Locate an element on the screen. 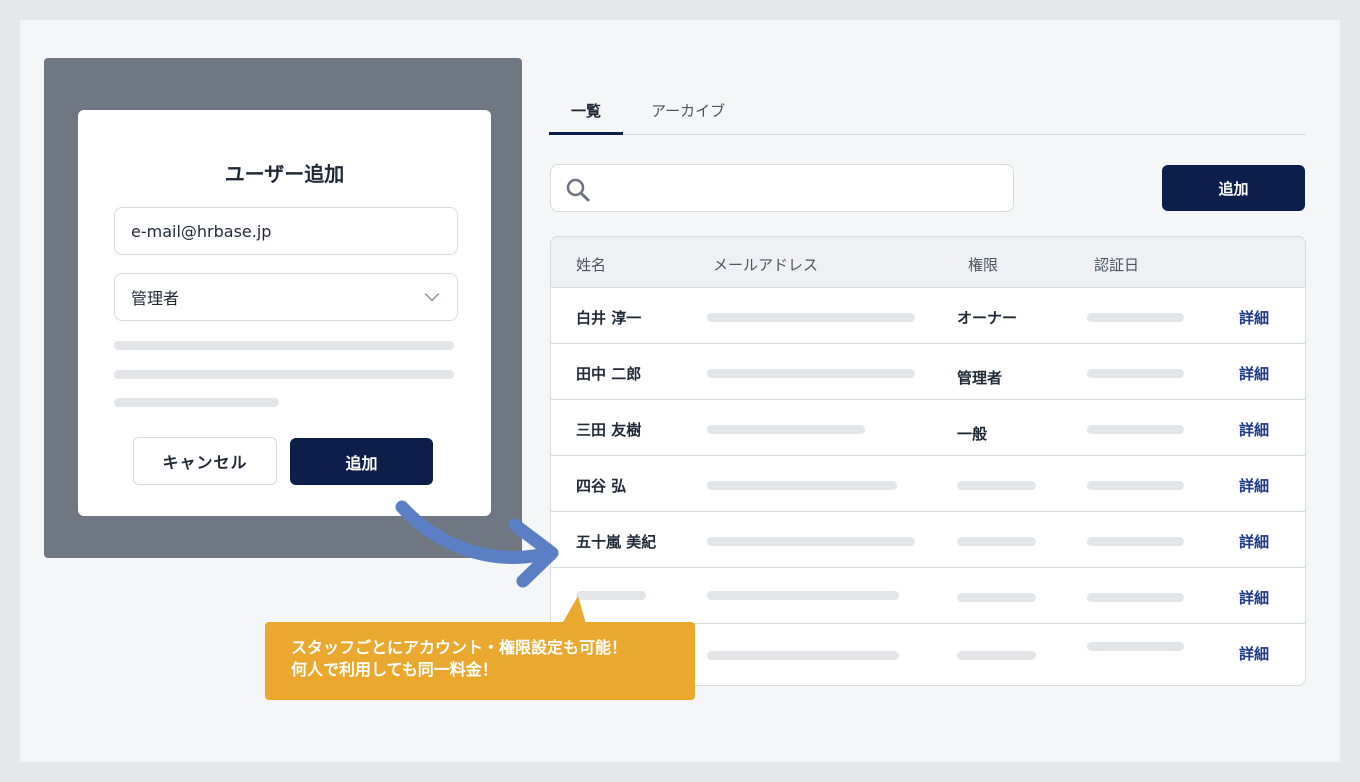 This screenshot has width=1360, height=782. table-header: 姓名 メールアドレス 権限 認証日 is located at coordinates (928, 262).